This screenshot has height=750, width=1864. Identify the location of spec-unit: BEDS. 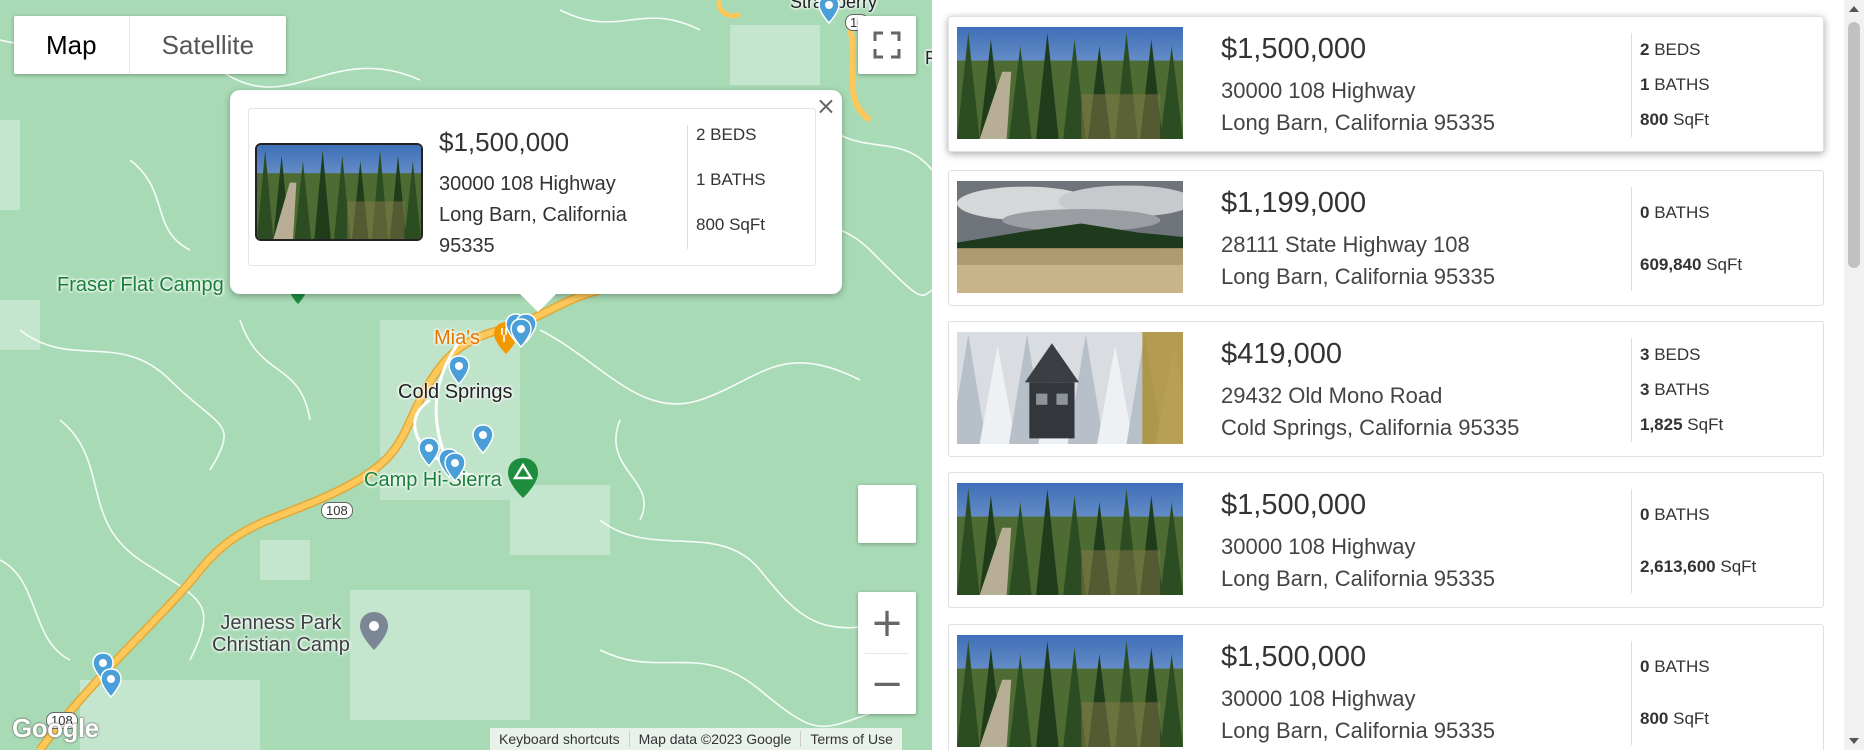
(1677, 50).